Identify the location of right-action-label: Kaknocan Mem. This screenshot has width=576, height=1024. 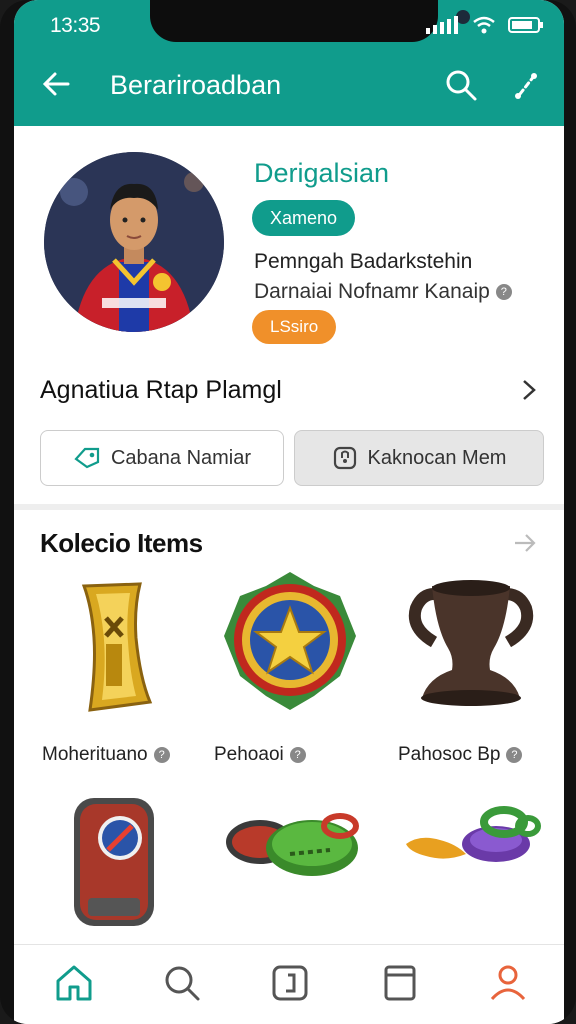
(437, 457).